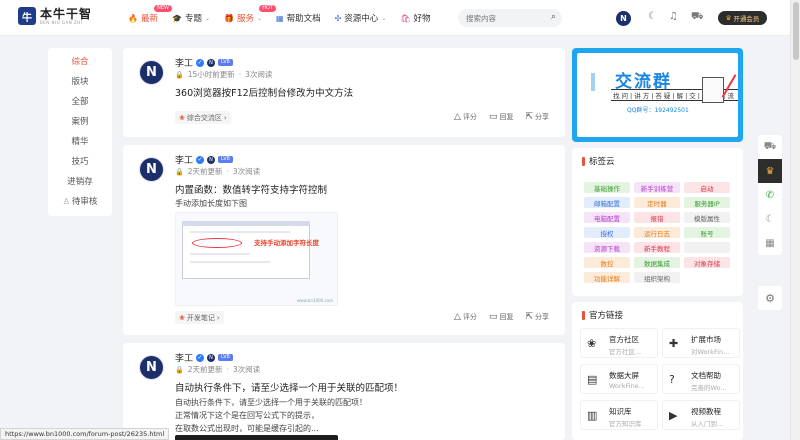 The width and height of the screenshot is (800, 440). I want to click on chevron-right-icon: ›, so click(218, 317).